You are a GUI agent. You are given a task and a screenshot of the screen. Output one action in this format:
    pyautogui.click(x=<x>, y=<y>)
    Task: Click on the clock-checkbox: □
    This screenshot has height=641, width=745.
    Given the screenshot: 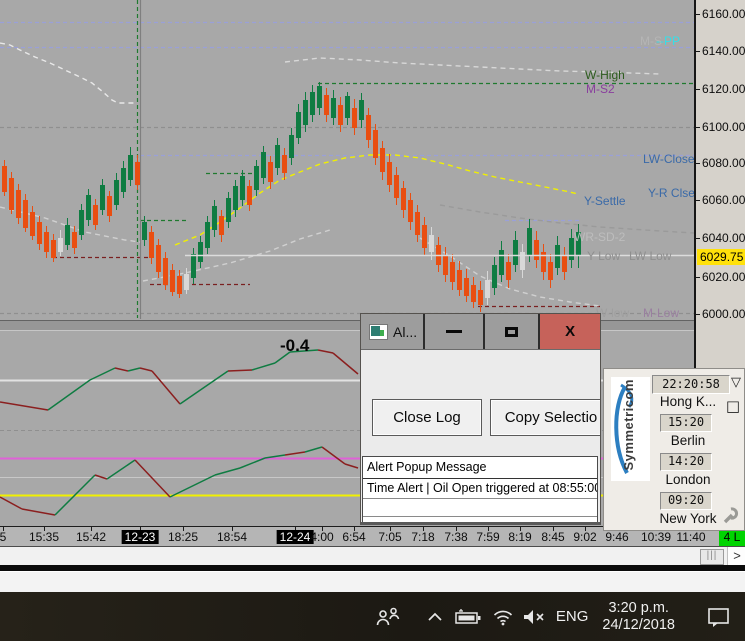 What is the action you would take?
    pyautogui.click(x=733, y=406)
    